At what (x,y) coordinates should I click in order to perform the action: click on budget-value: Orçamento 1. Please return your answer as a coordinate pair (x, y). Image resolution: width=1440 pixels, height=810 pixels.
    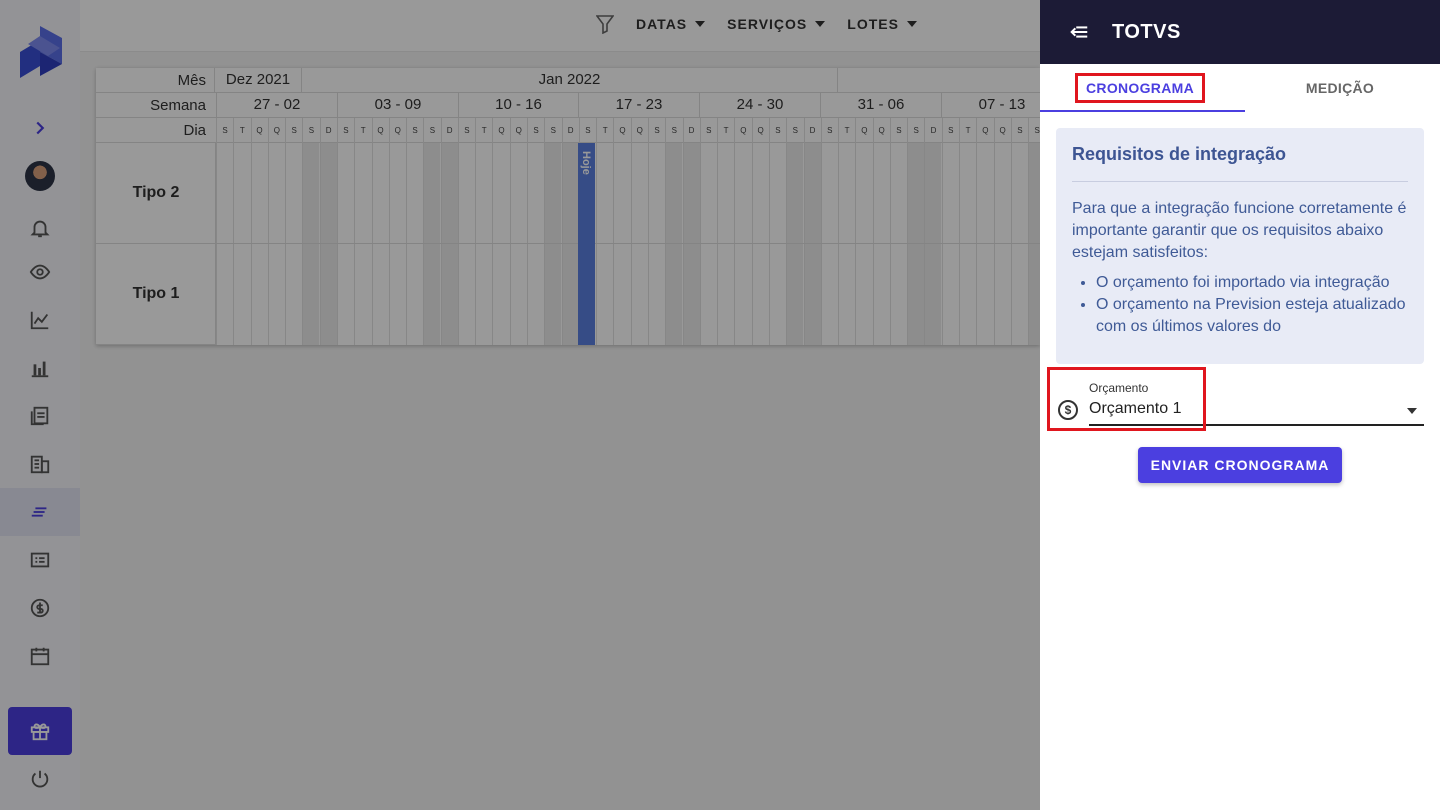
    Looking at the image, I should click on (1135, 408).